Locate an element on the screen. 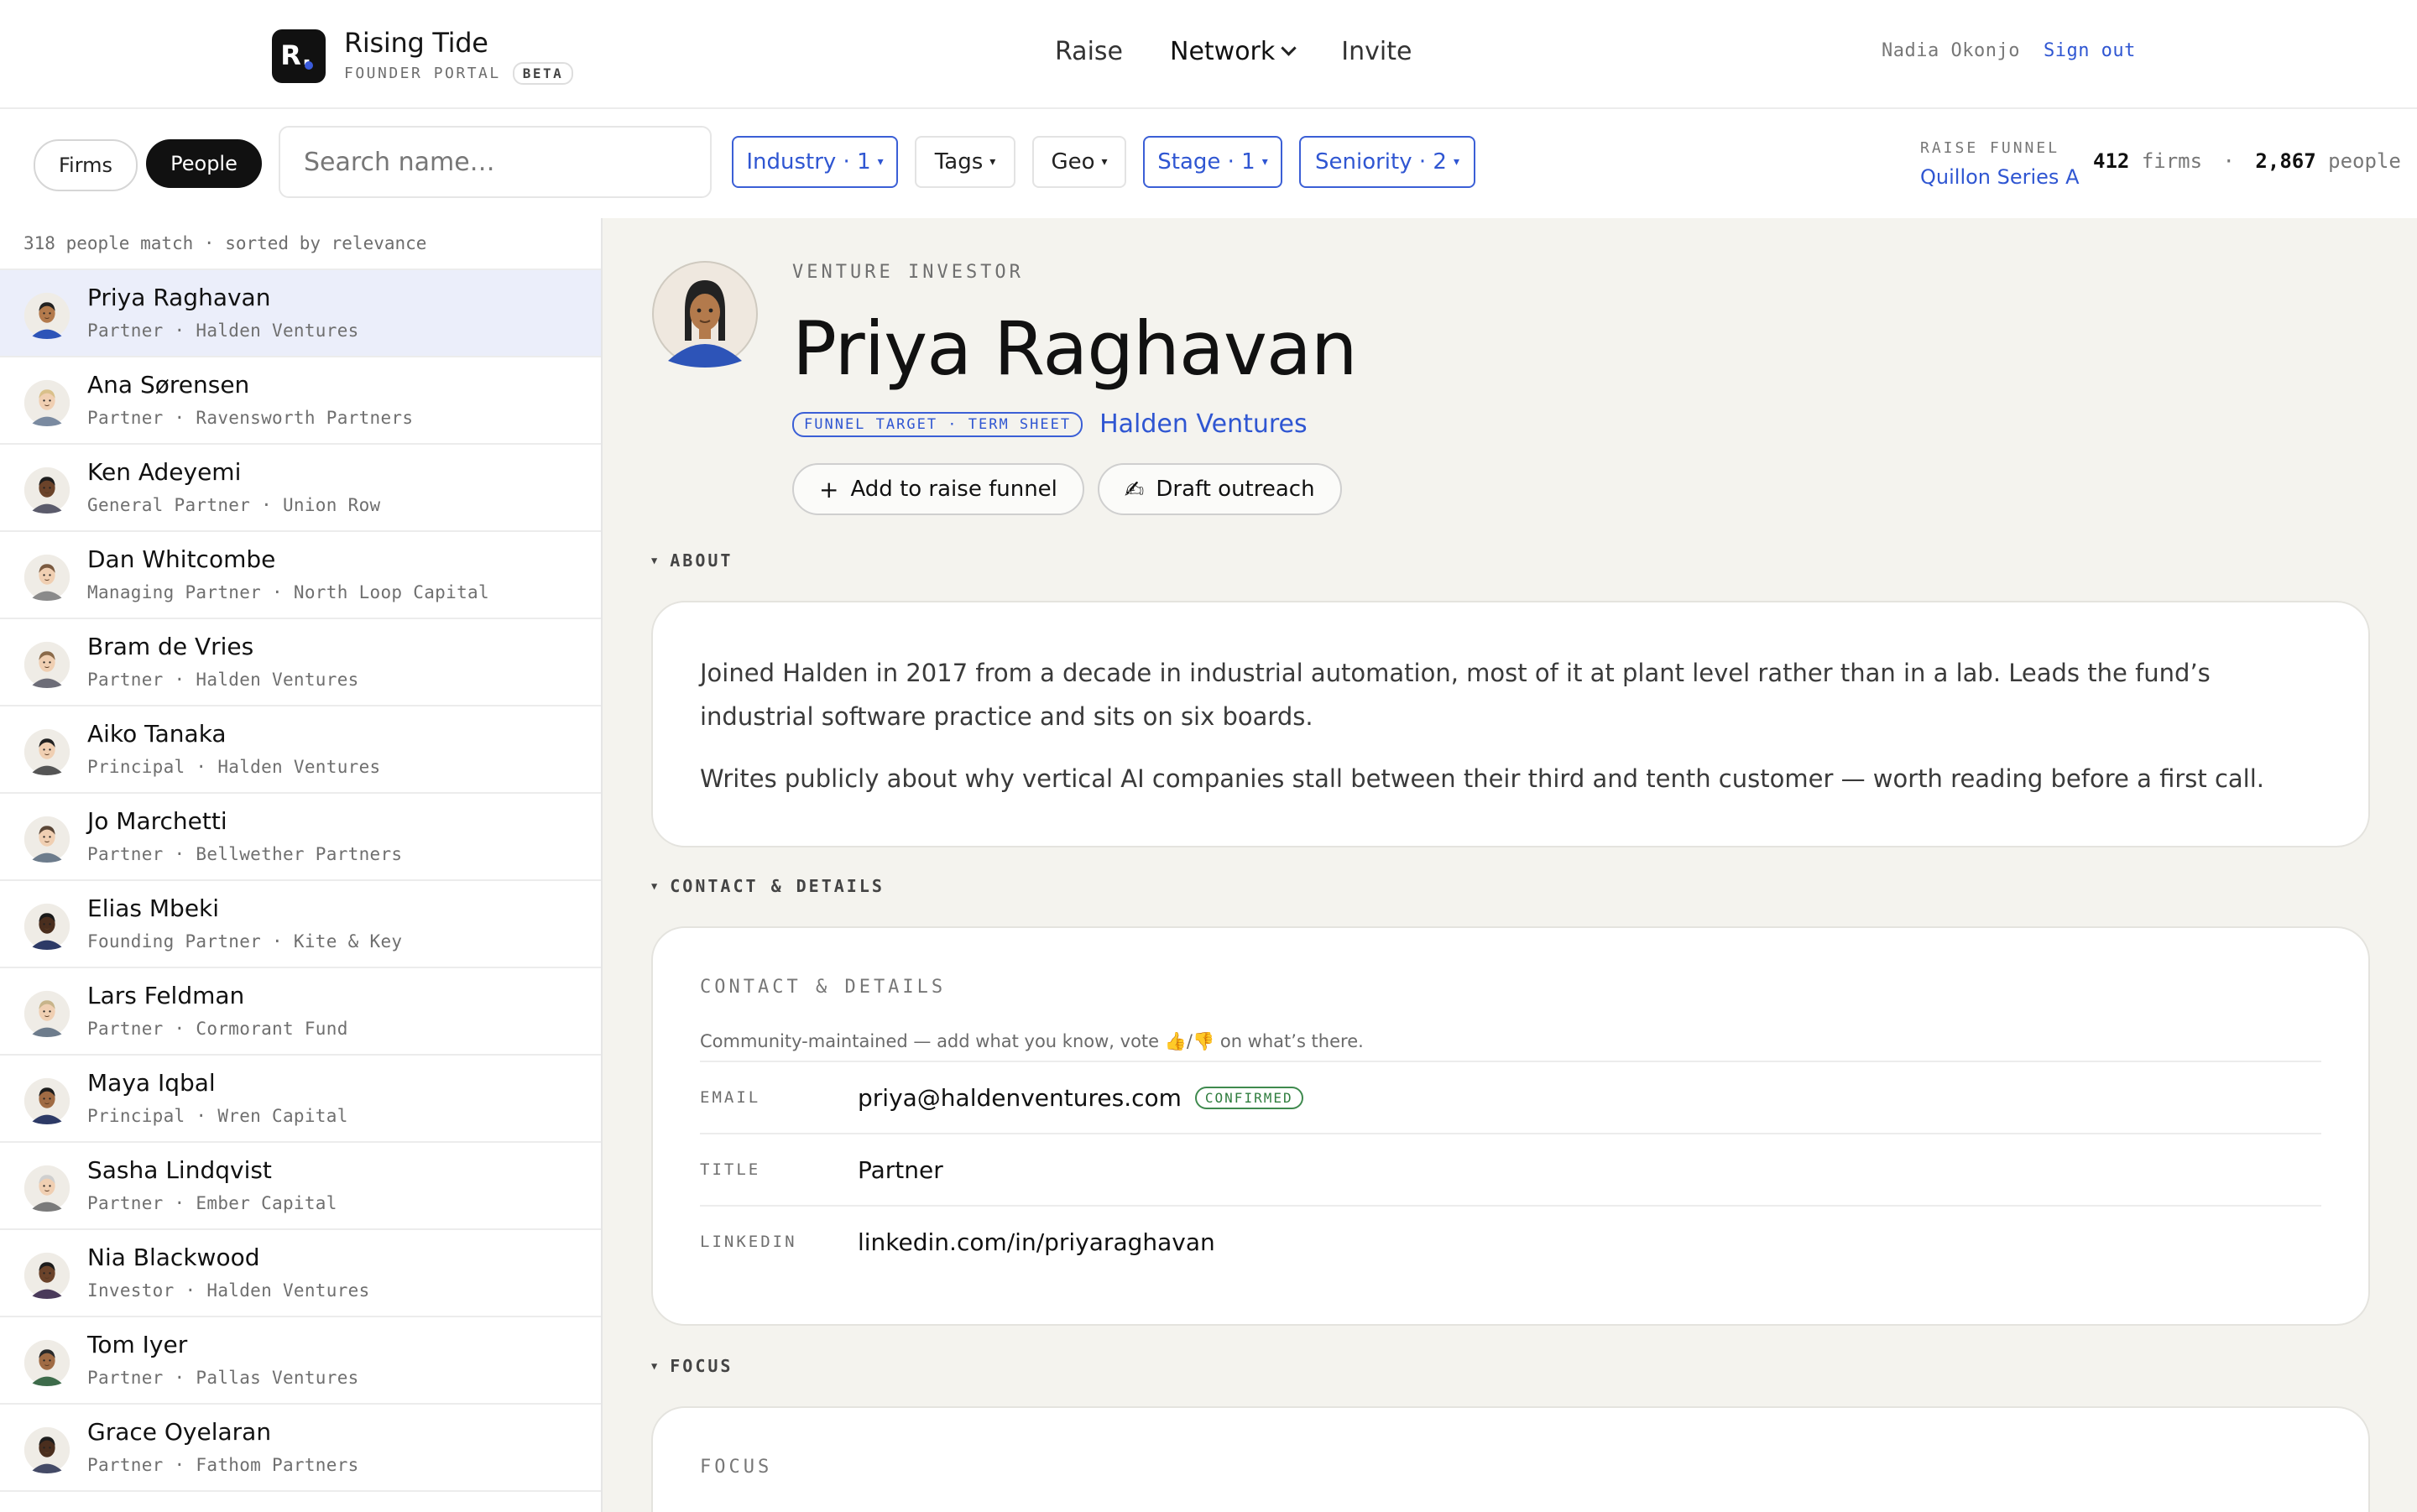  title-value: Partner is located at coordinates (900, 1169).